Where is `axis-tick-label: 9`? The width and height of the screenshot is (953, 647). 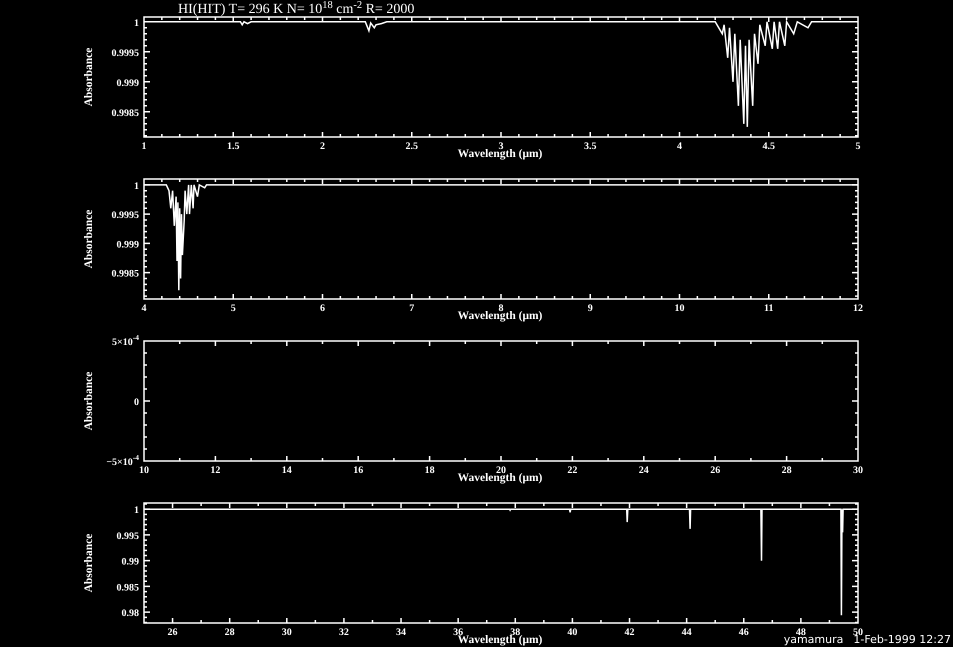 axis-tick-label: 9 is located at coordinates (590, 308).